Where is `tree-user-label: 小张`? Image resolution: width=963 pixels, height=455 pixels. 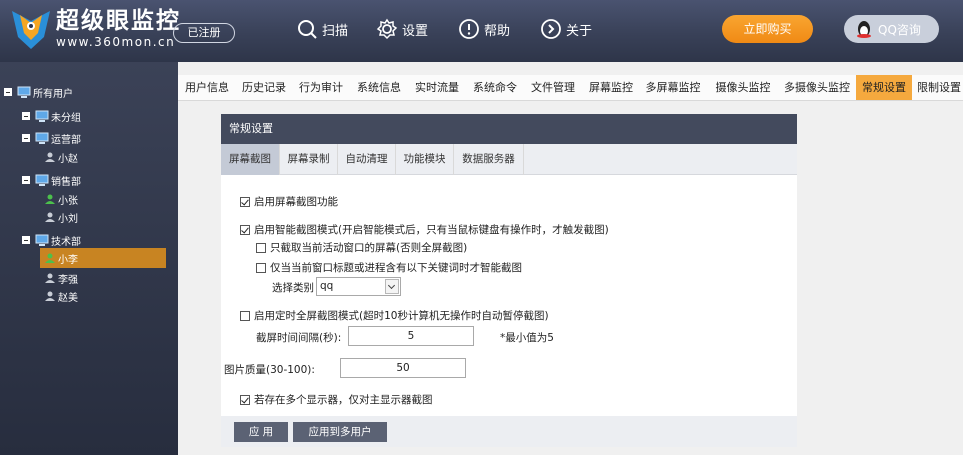
tree-user-label: 小张 is located at coordinates (68, 201).